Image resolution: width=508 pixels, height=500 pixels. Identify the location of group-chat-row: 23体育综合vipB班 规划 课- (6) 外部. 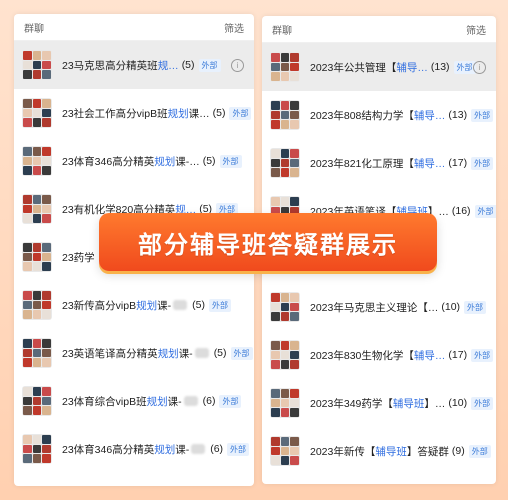
(134, 401).